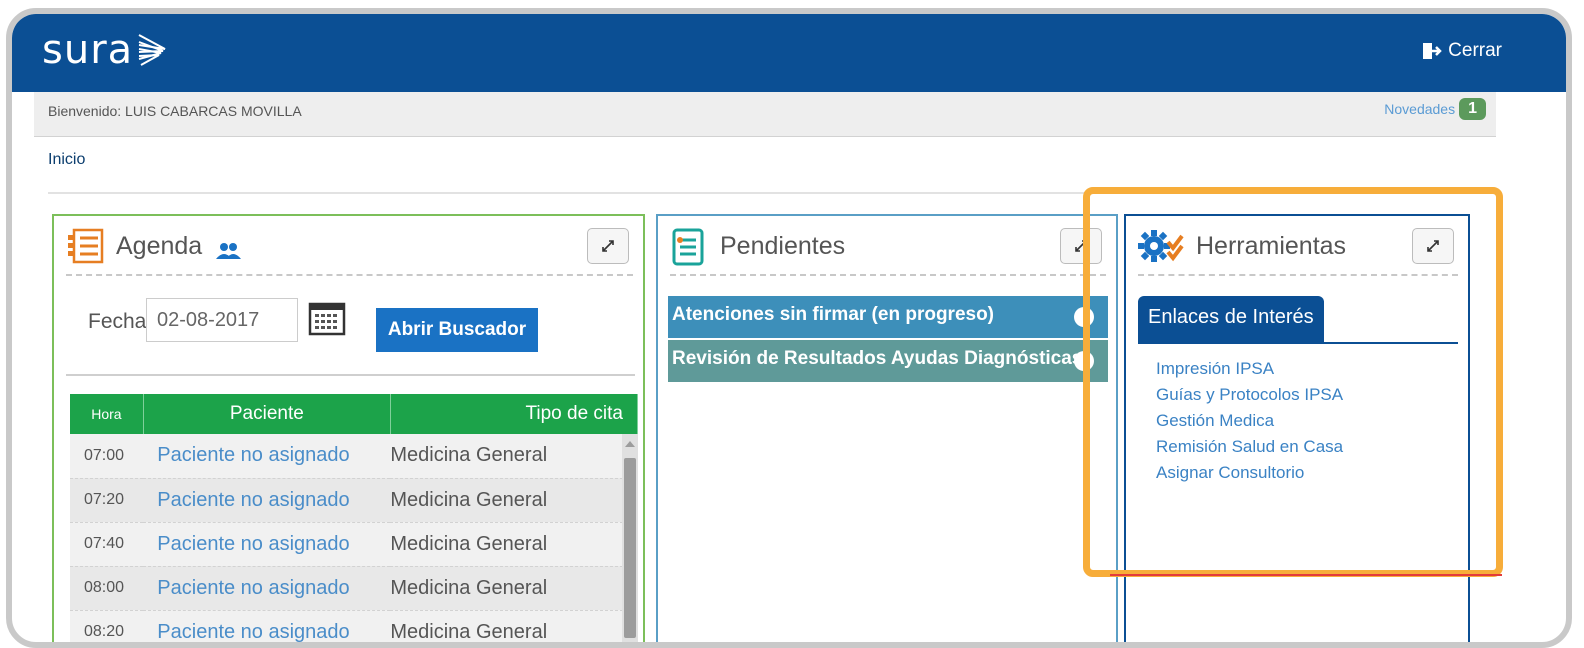 The image size is (1584, 648). What do you see at coordinates (104, 587) in the screenshot?
I see `cell-hora: 08:00` at bounding box center [104, 587].